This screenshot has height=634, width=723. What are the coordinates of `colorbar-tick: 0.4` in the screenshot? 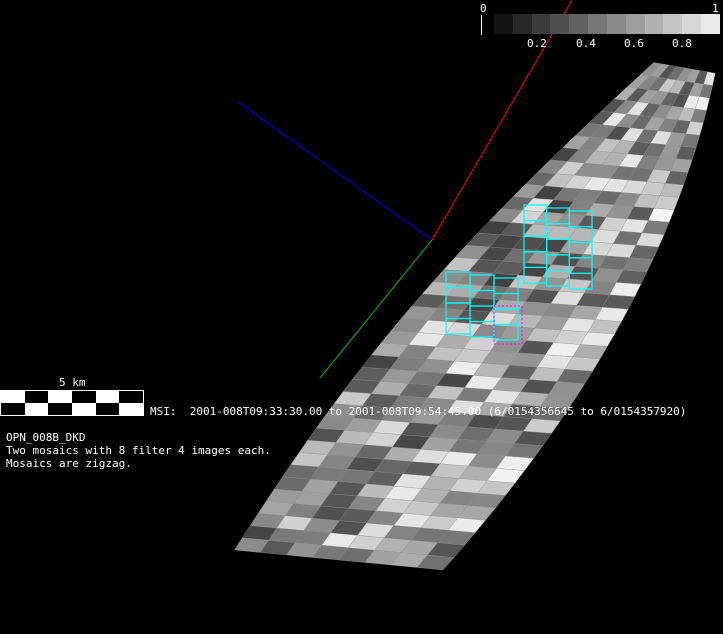 It's located at (586, 43).